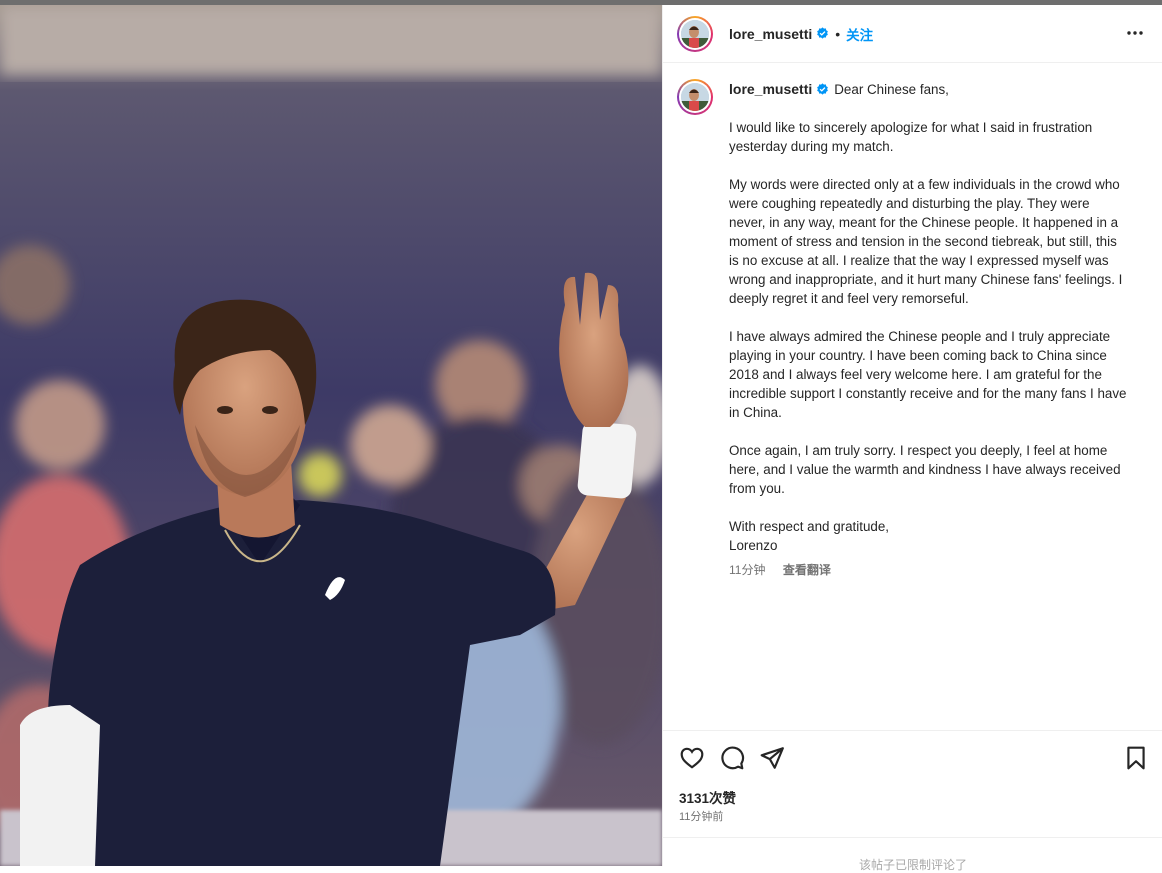 Image resolution: width=1162 pixels, height=873 pixels. What do you see at coordinates (707, 797) in the screenshot?
I see `likes-count: 3131次赞` at bounding box center [707, 797].